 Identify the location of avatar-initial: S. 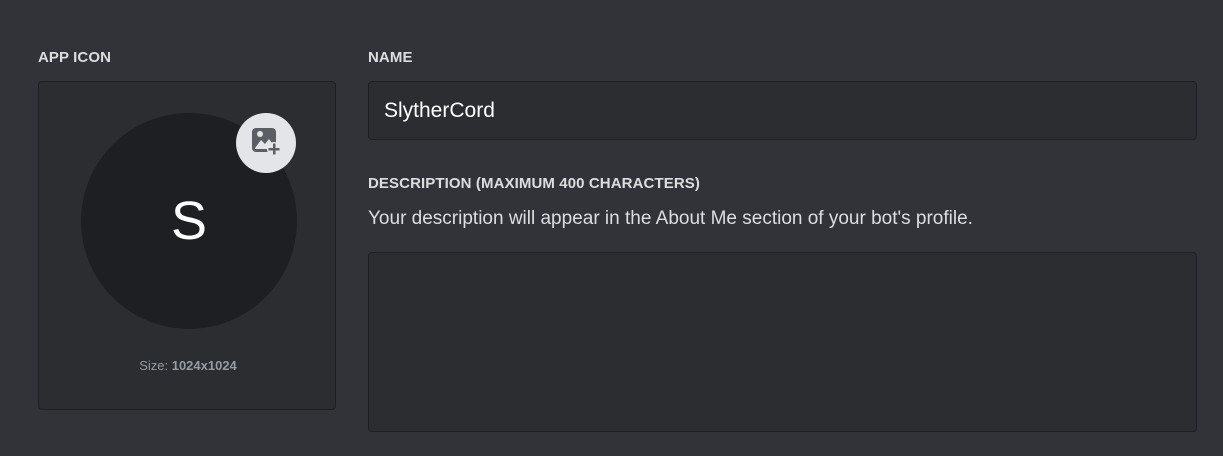
(189, 221).